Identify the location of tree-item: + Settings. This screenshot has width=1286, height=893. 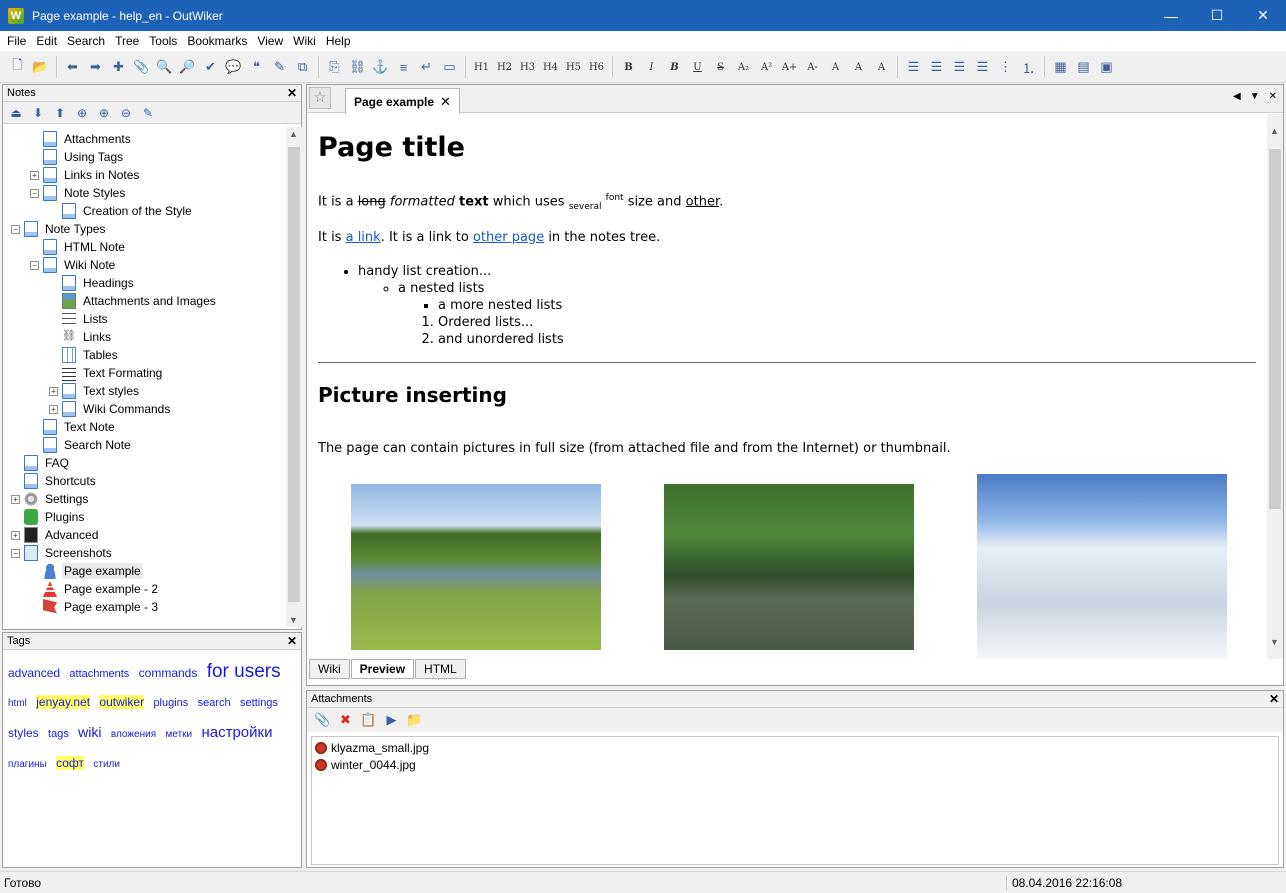
(50, 499).